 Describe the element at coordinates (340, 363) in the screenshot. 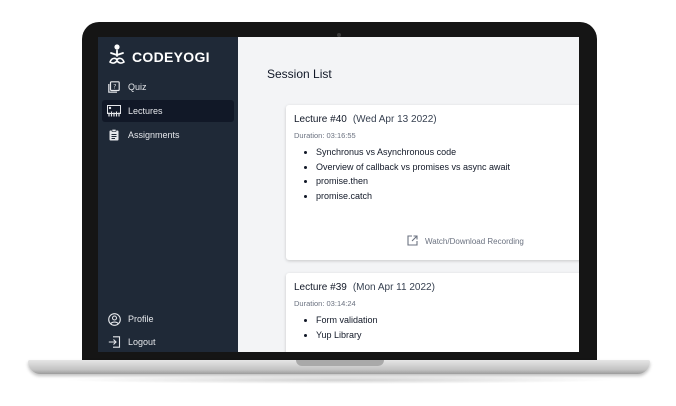

I see `laptop-notch` at that location.